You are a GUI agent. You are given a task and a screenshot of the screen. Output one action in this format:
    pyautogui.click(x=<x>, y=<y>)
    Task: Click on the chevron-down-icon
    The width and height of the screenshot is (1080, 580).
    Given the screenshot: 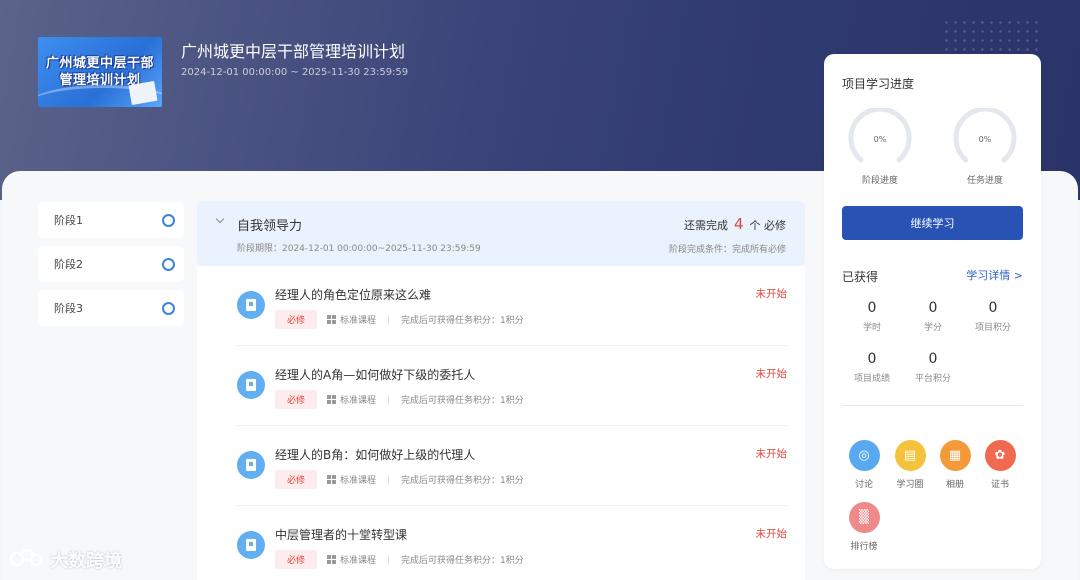 What is the action you would take?
    pyautogui.click(x=220, y=219)
    